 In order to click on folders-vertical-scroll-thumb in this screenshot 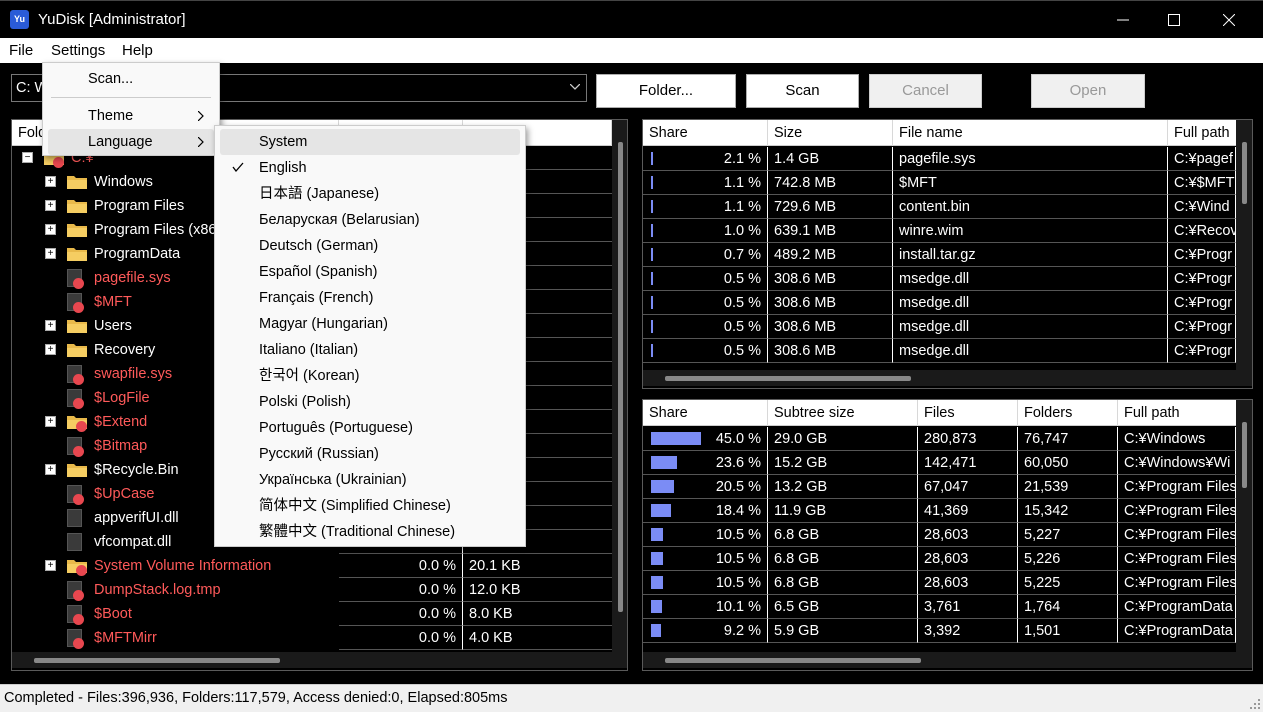, I will do `click(1244, 455)`.